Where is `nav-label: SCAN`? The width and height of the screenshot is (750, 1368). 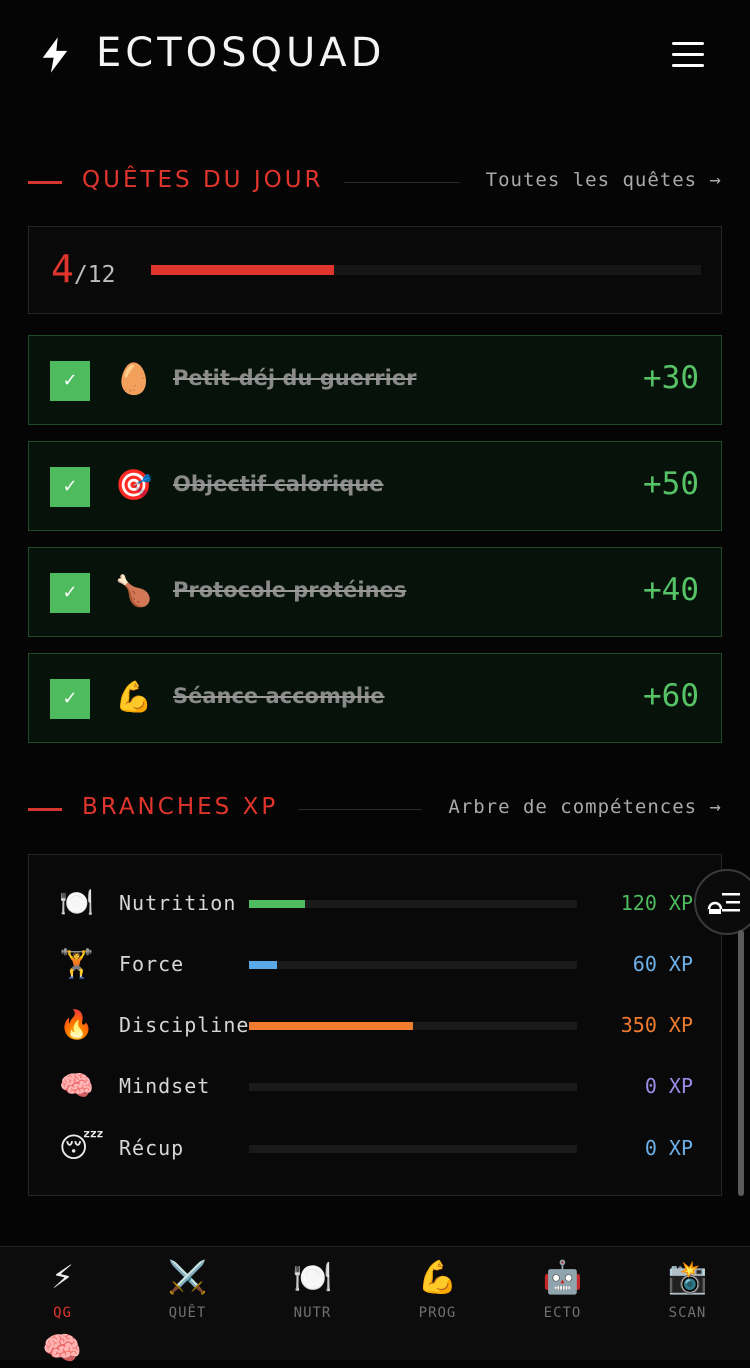 nav-label: SCAN is located at coordinates (687, 1313).